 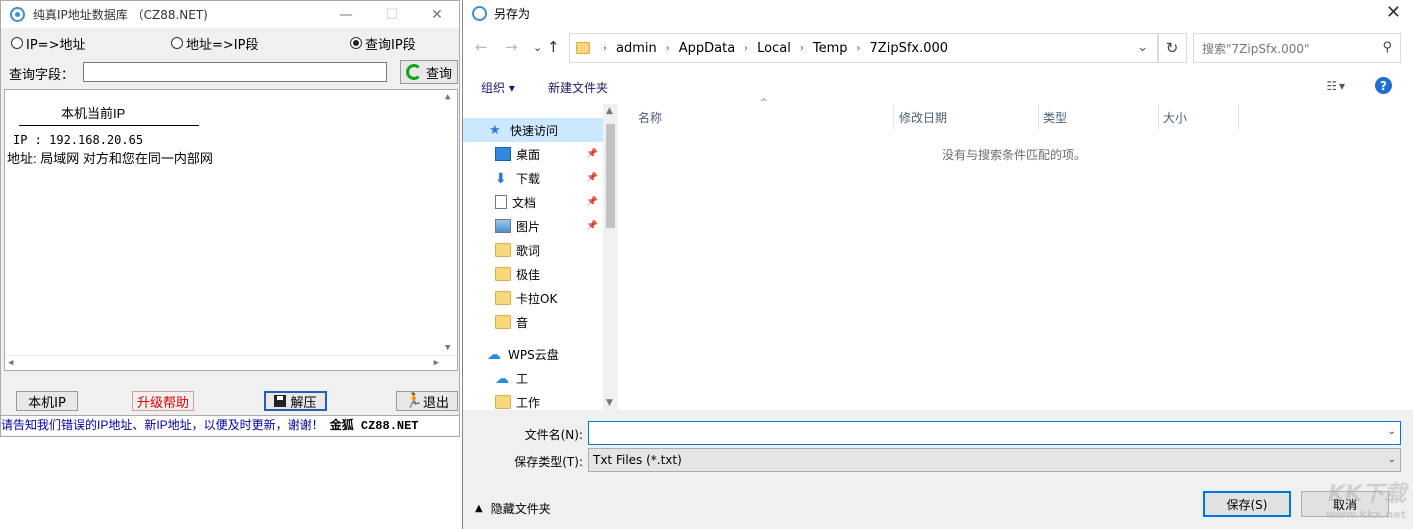 What do you see at coordinates (938, 13) in the screenshot?
I see `dialog-titlebar: 另存为 ✕` at bounding box center [938, 13].